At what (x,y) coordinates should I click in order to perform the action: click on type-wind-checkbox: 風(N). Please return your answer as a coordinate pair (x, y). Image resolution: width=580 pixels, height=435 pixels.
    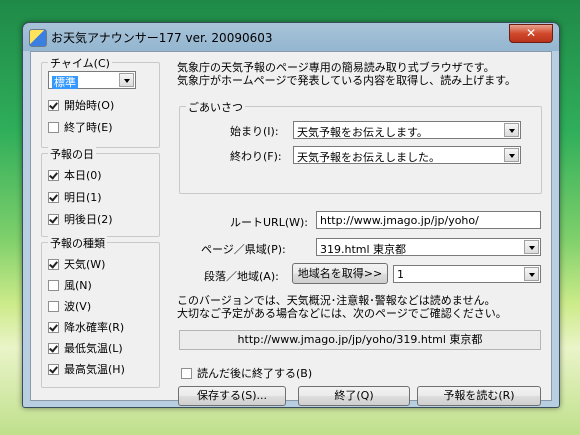
    Looking at the image, I should click on (70, 285).